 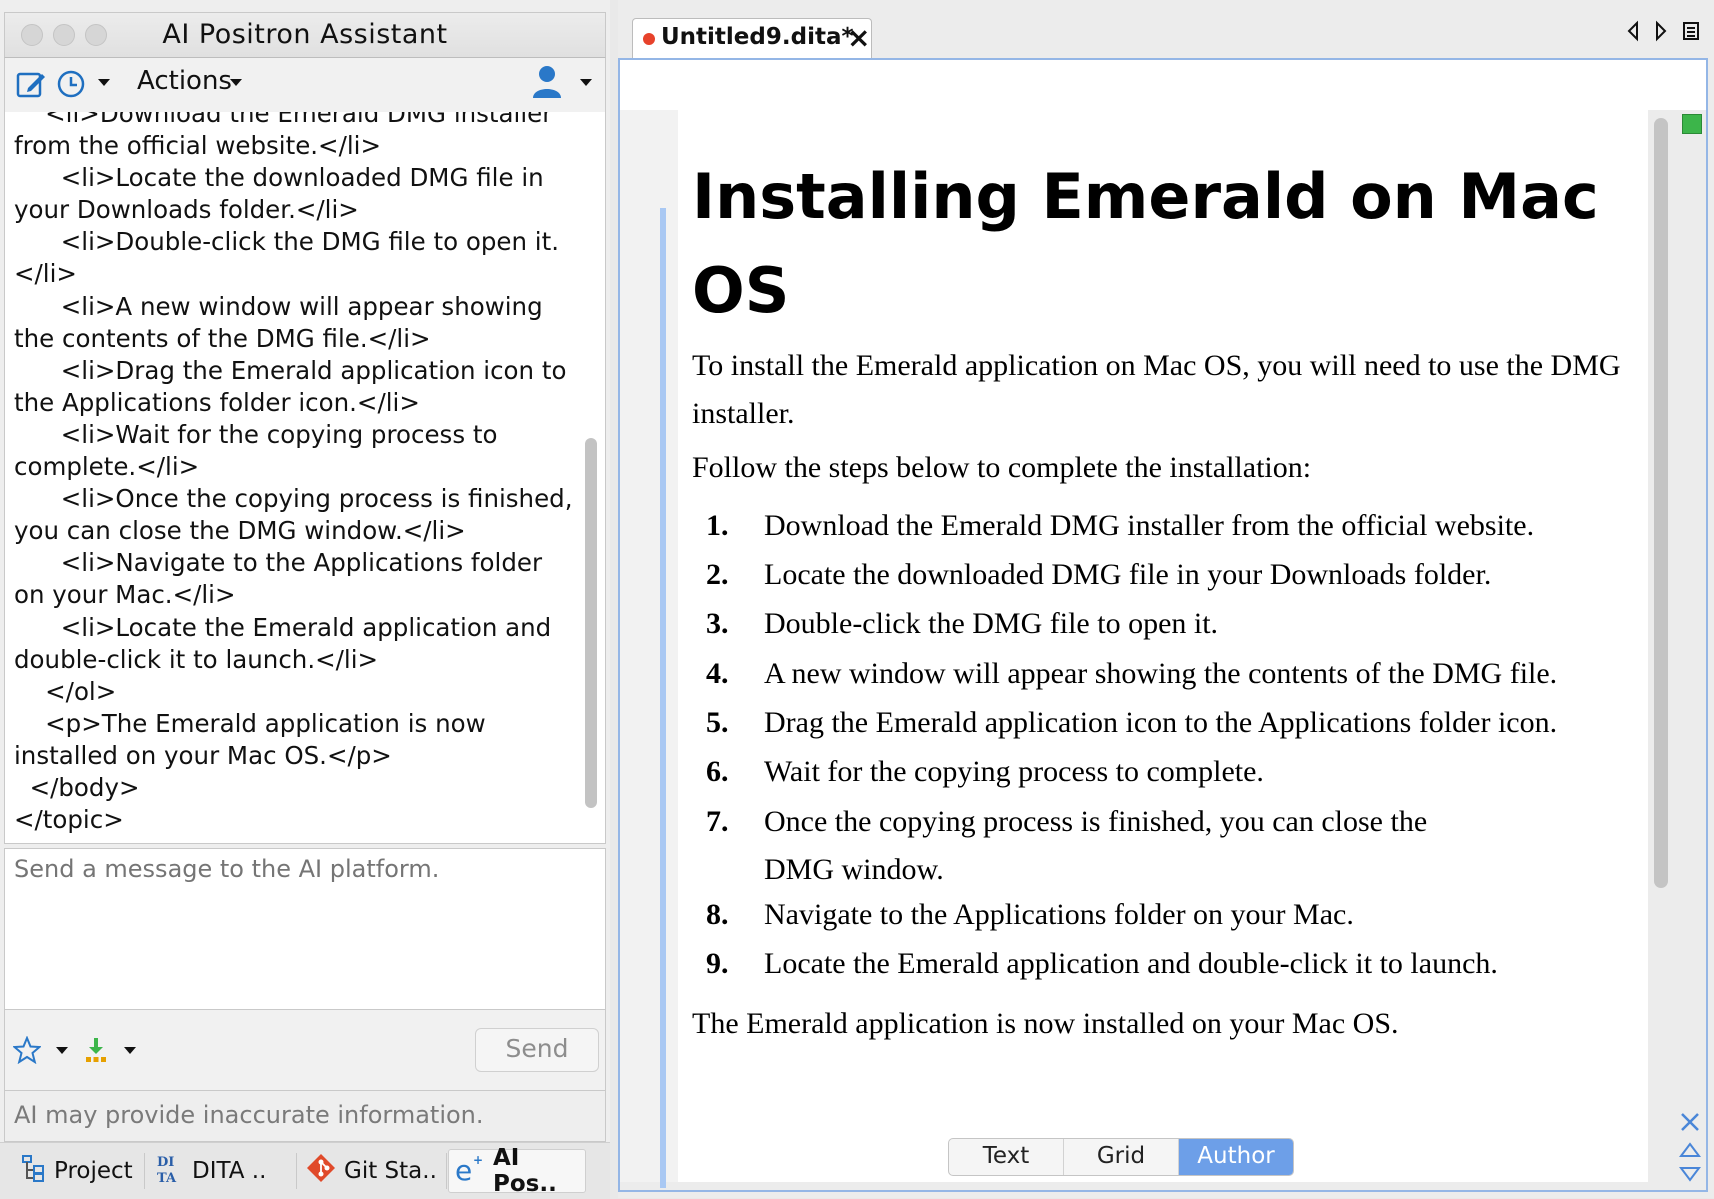 I want to click on history-dropdown-icon, so click(x=104, y=84).